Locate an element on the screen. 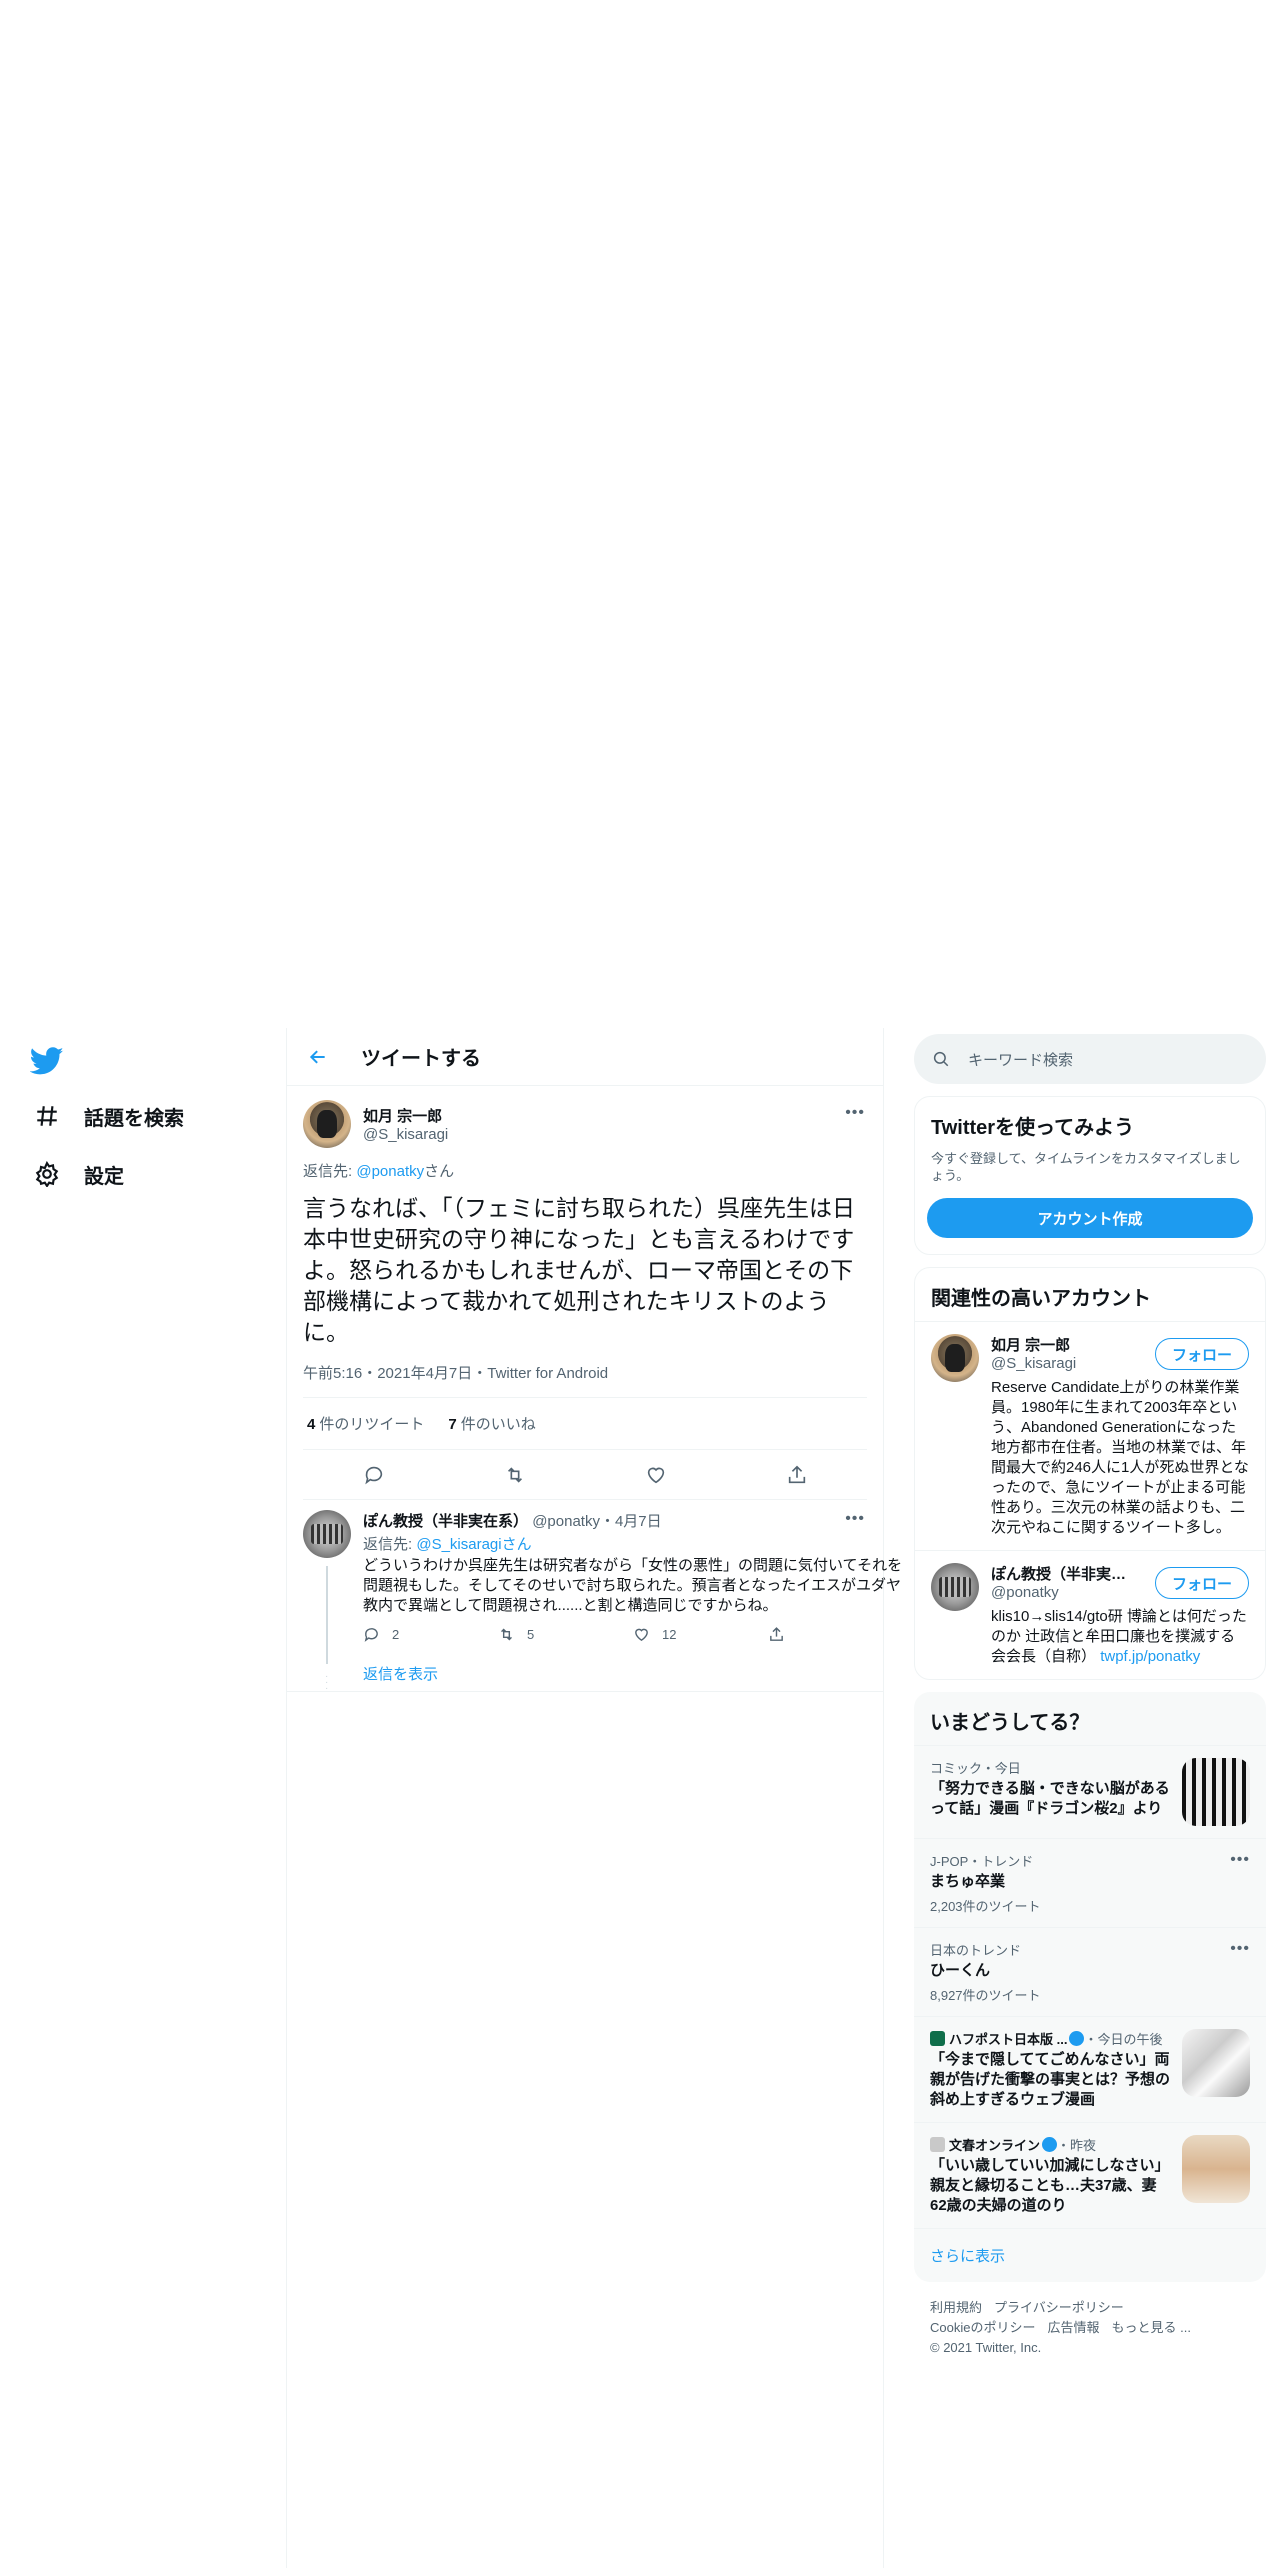 This screenshot has width=1284, height=2568. account-name: ぽん教授（半非実在系） is located at coordinates (1066, 1573).